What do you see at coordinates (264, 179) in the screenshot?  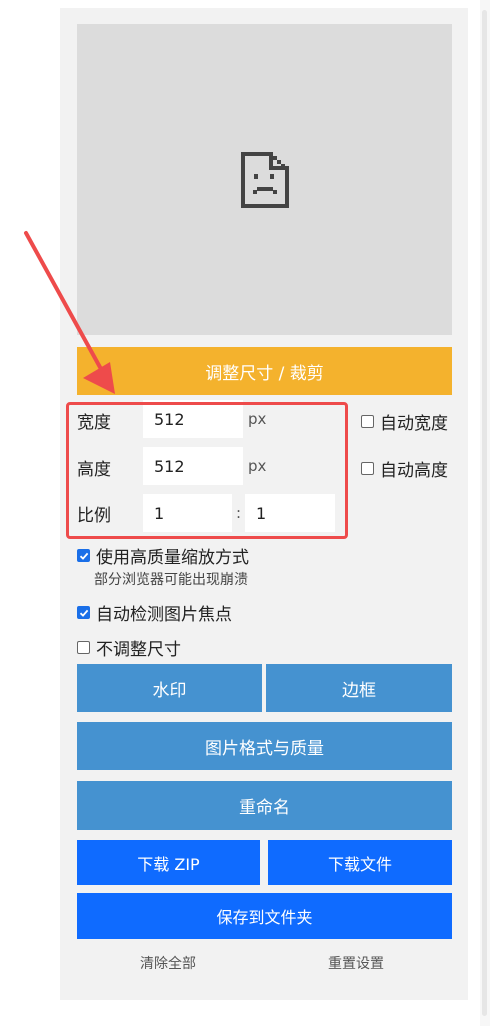 I see `broken-image-icon` at bounding box center [264, 179].